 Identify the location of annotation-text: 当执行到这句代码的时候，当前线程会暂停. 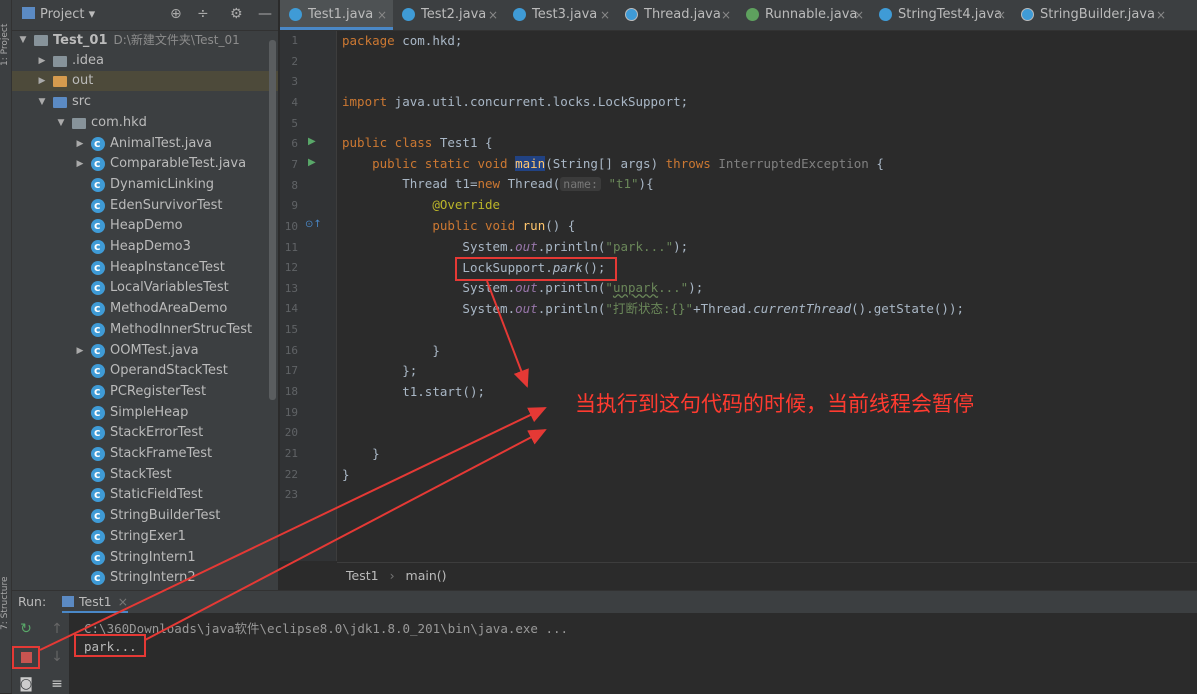
(774, 404).